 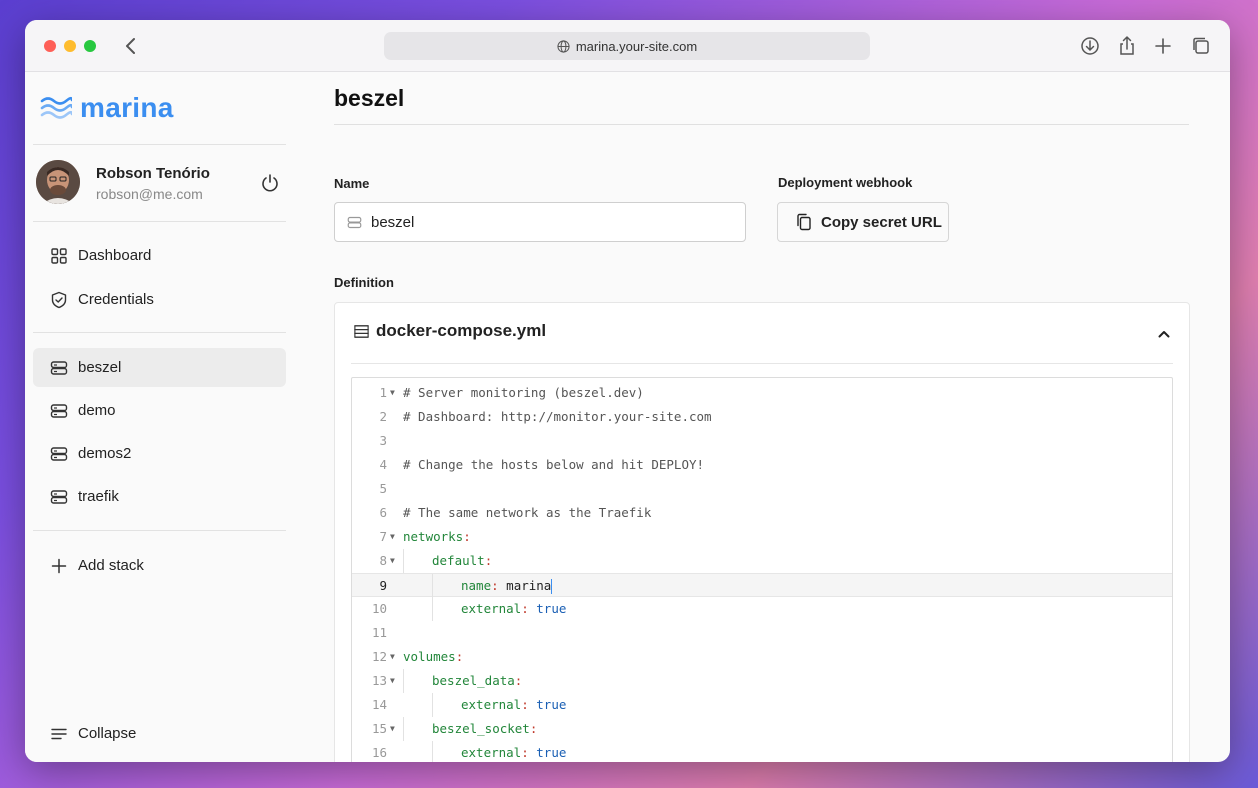 I want to click on definition-label: Definition, so click(x=364, y=282).